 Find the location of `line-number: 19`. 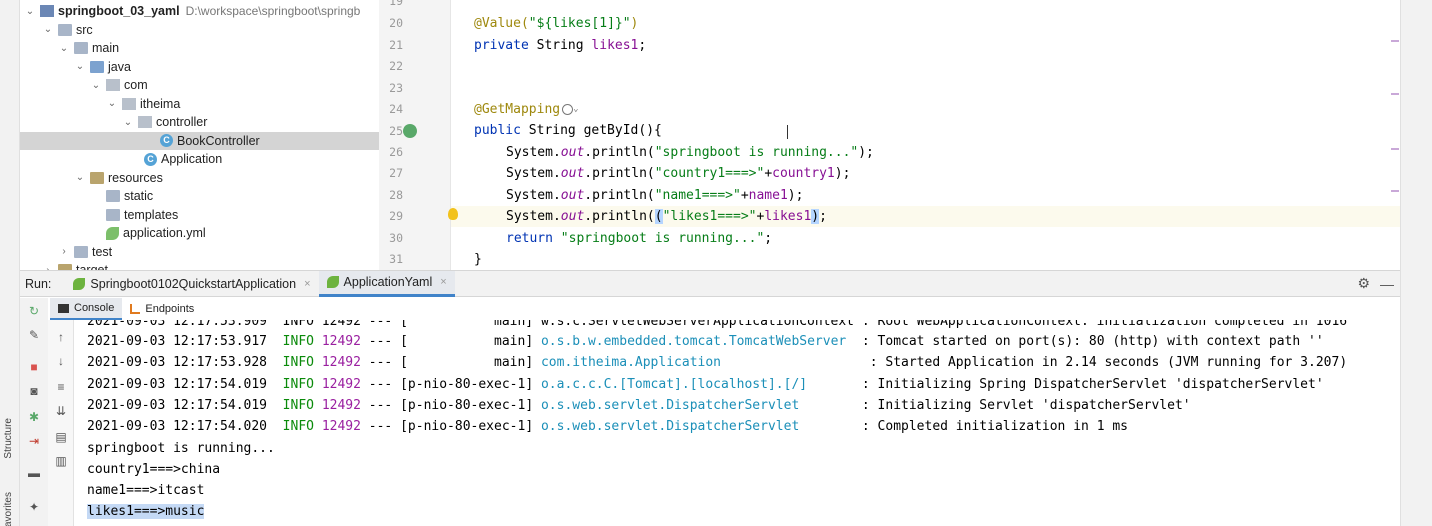

line-number: 19 is located at coordinates (396, 4).